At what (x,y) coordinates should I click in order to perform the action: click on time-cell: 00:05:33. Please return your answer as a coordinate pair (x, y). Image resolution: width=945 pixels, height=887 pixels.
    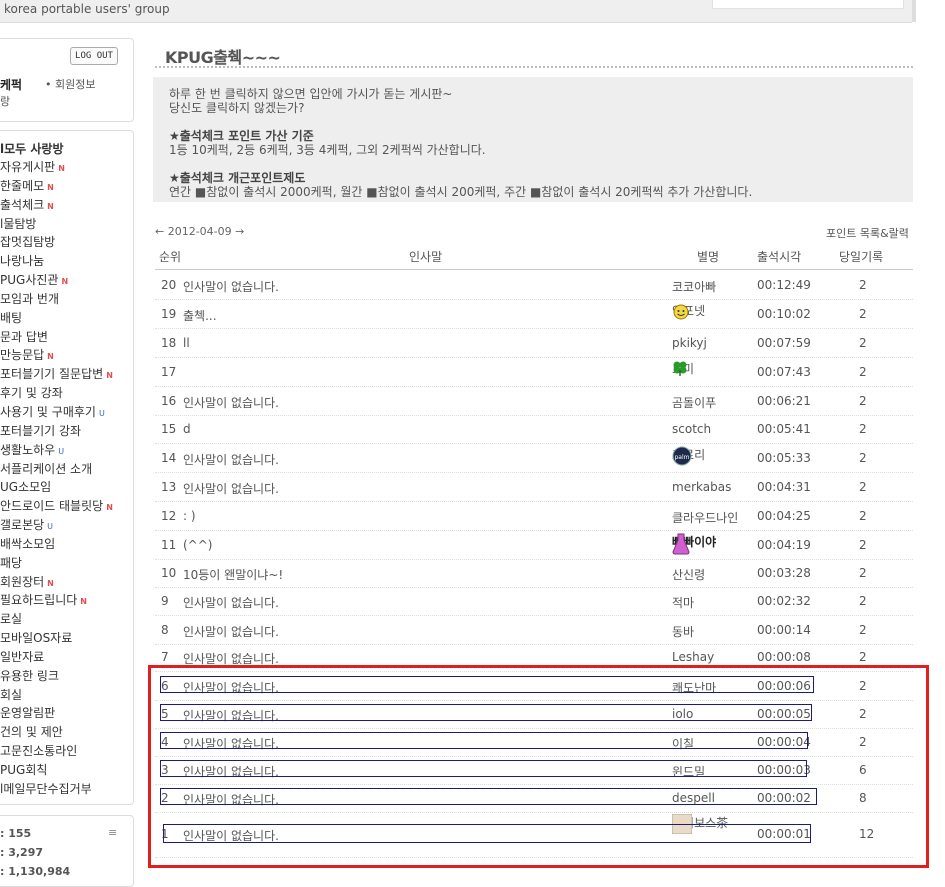
    Looking at the image, I should click on (784, 458).